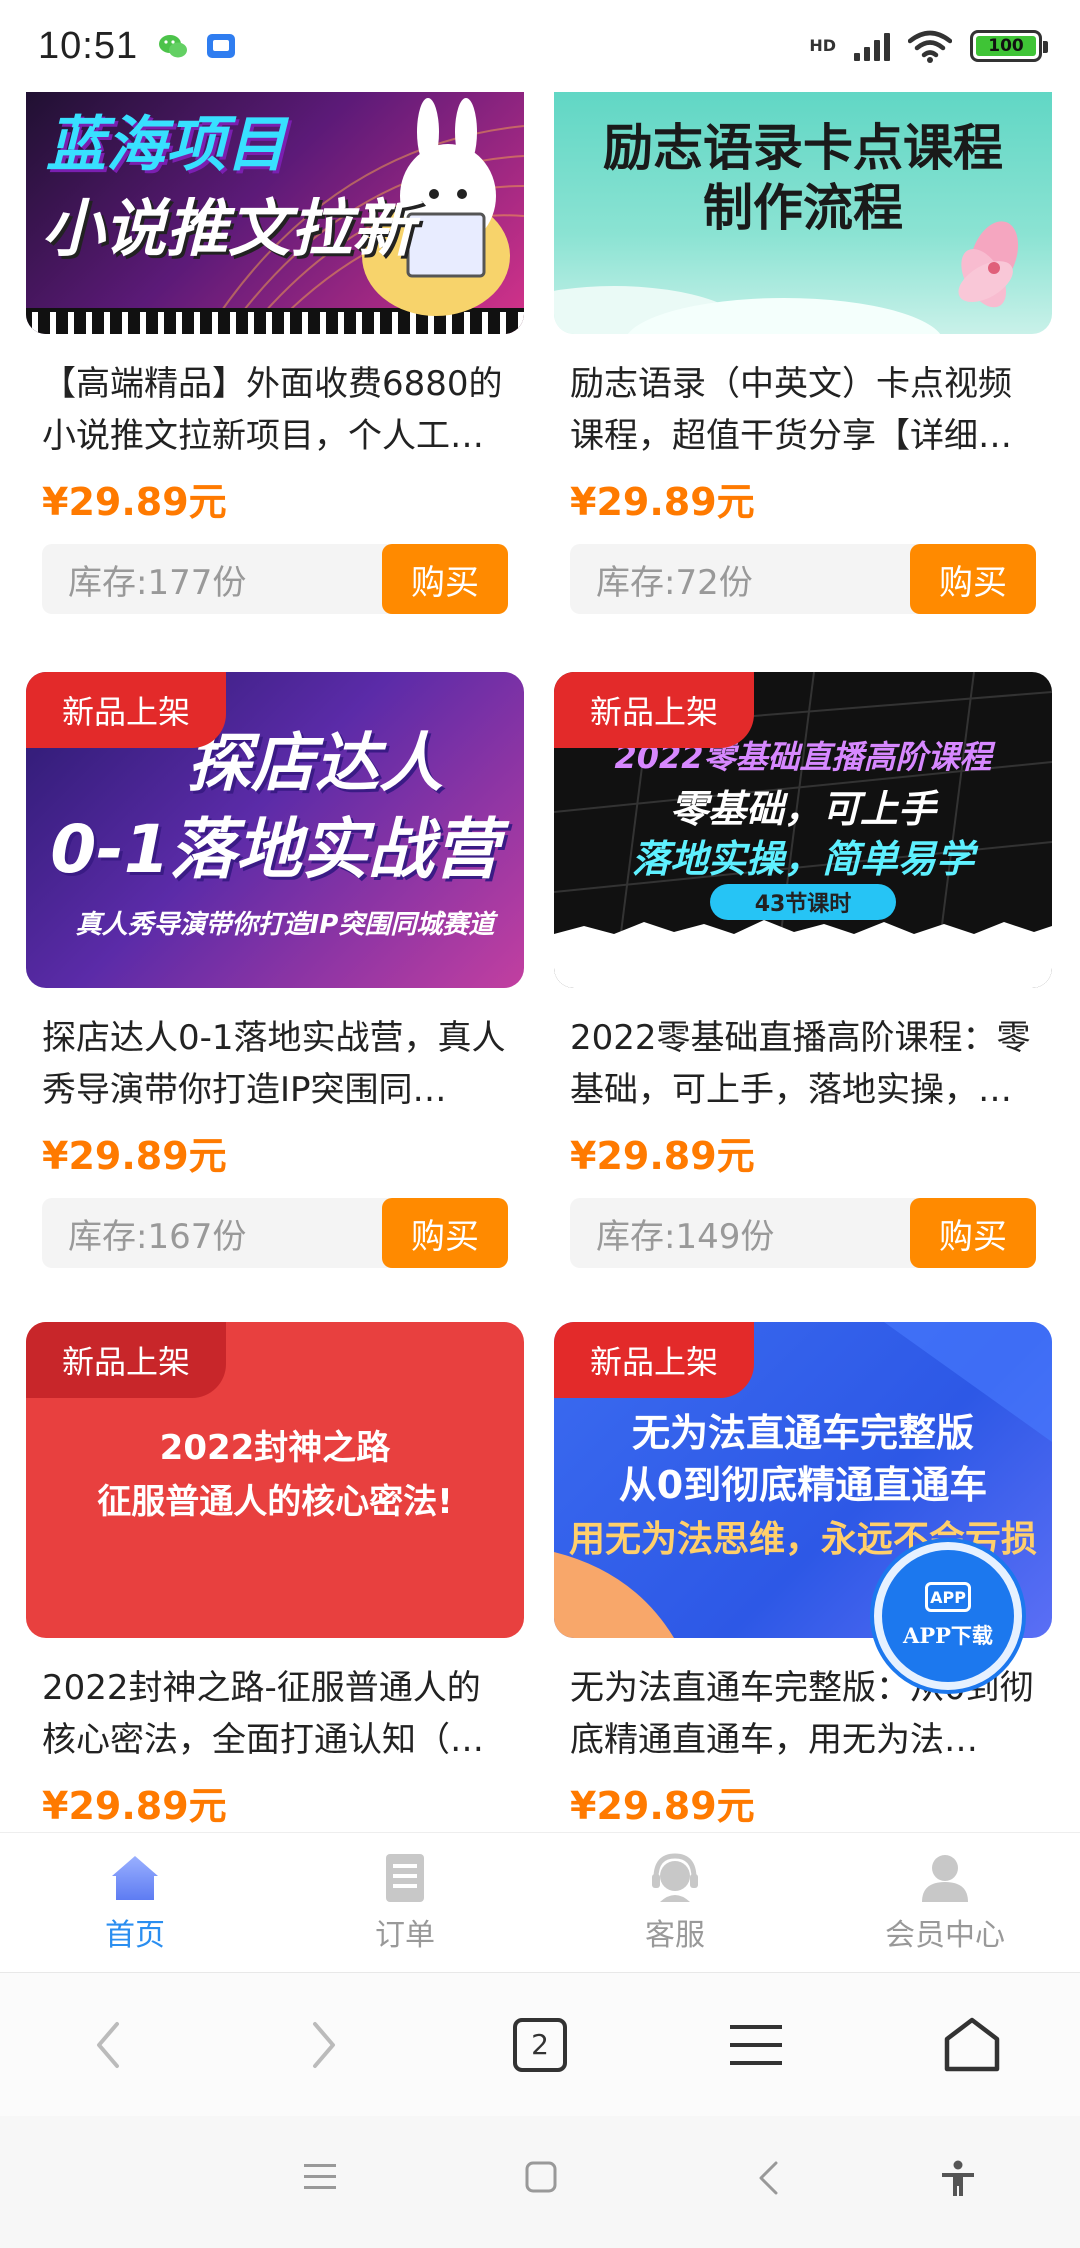  I want to click on tab-customer-service: 客服, so click(675, 1902).